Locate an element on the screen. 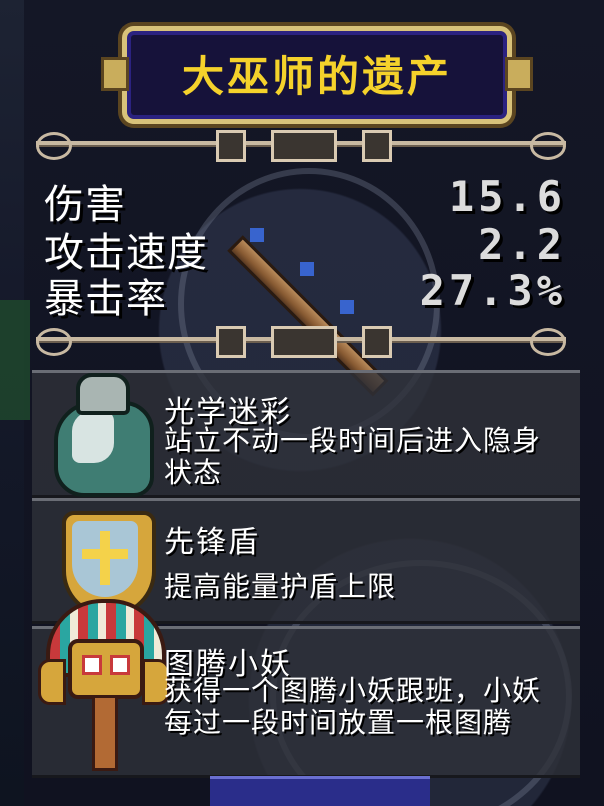 The image size is (604, 806). stat-value: 15.6 is located at coordinates (507, 196).